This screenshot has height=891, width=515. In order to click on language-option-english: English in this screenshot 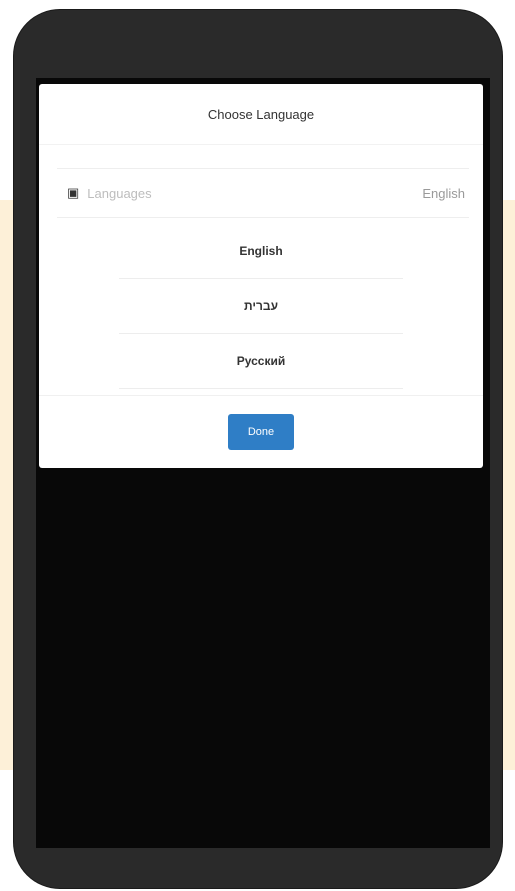, I will do `click(261, 251)`.